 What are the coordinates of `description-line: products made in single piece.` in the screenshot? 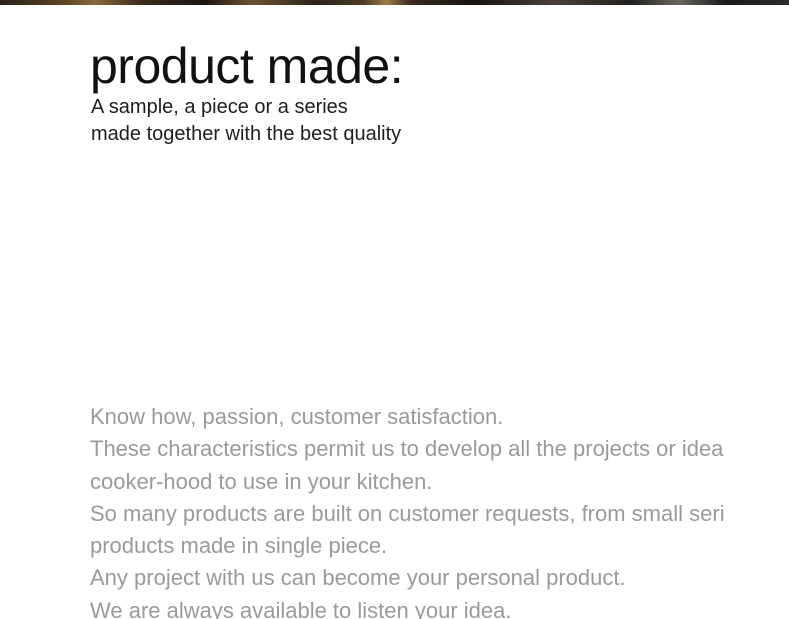 It's located at (239, 546).